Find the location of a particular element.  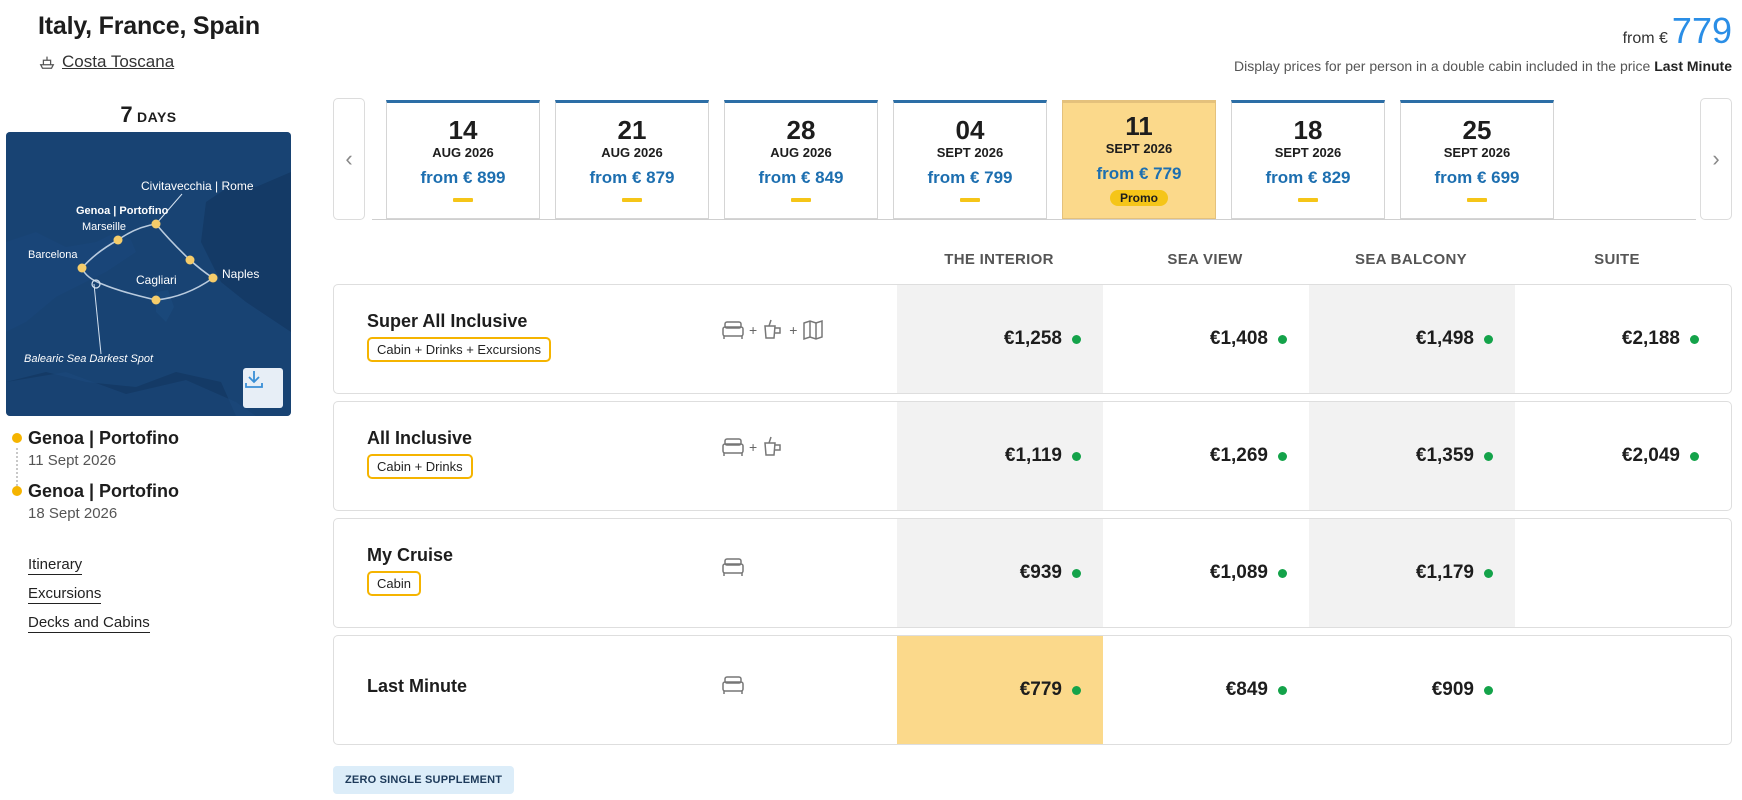

date-option: 21 AUG 2026 from € 879 is located at coordinates (632, 159).